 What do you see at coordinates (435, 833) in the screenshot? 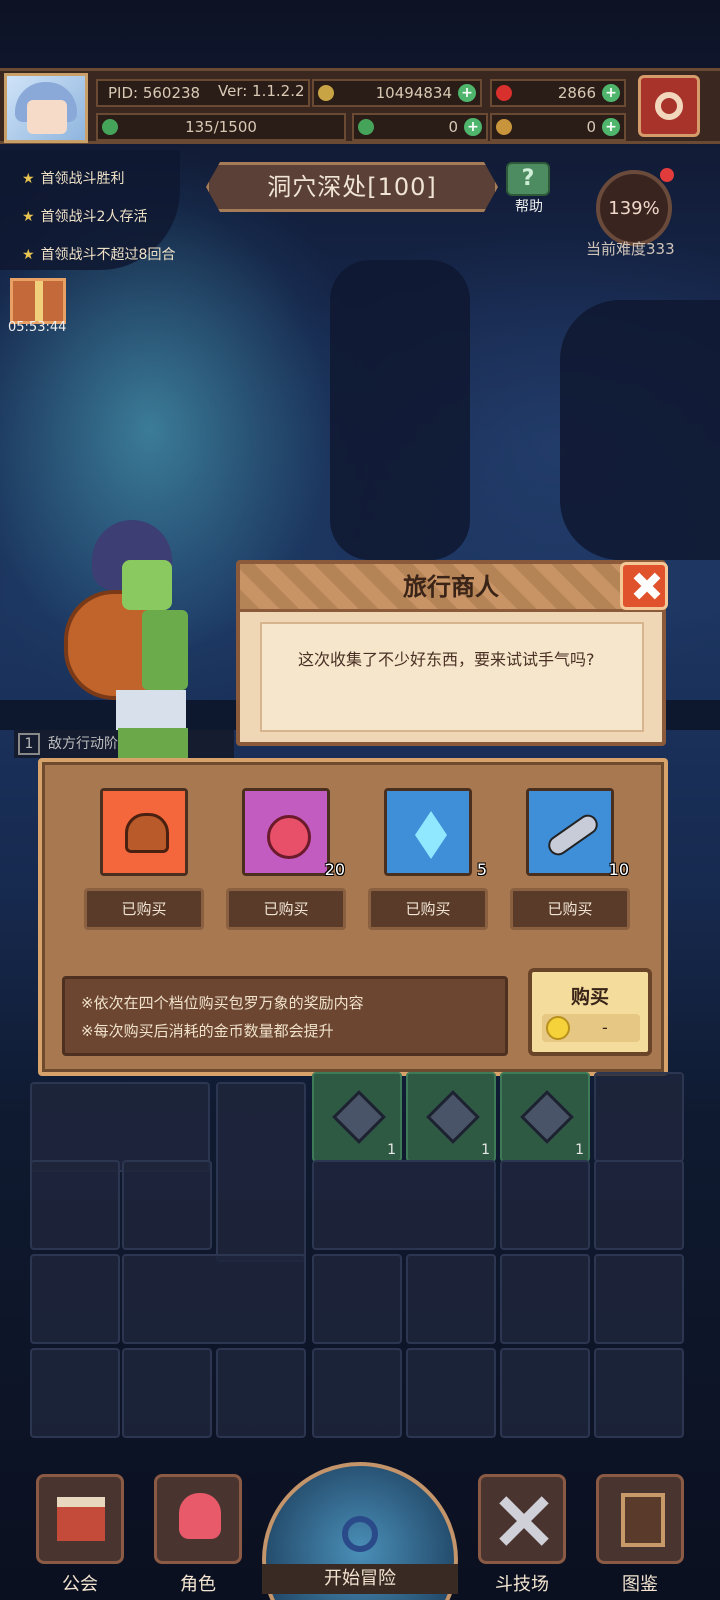
I see `shop-item-crystal: 5` at bounding box center [435, 833].